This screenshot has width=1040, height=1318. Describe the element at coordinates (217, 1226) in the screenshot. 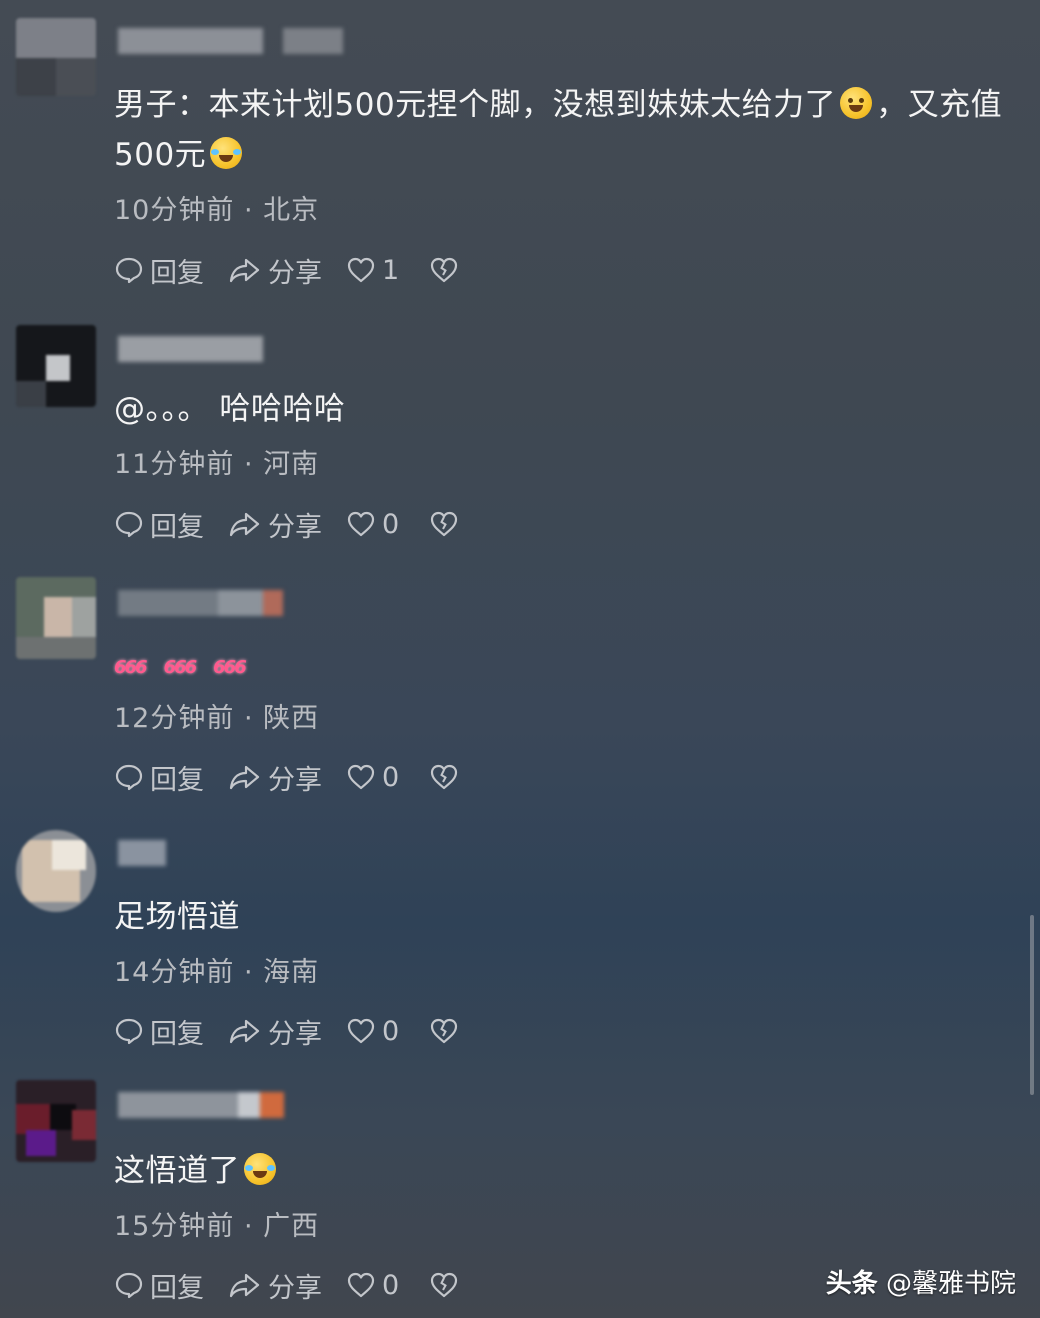

I see `comment-meta: 15分钟前 · 广西` at that location.